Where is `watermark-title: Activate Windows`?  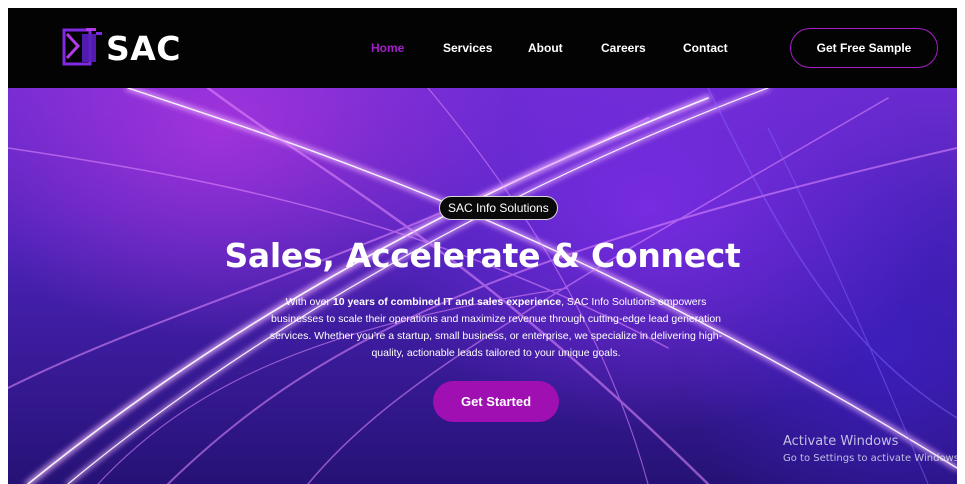
watermark-title: Activate Windows is located at coordinates (841, 441).